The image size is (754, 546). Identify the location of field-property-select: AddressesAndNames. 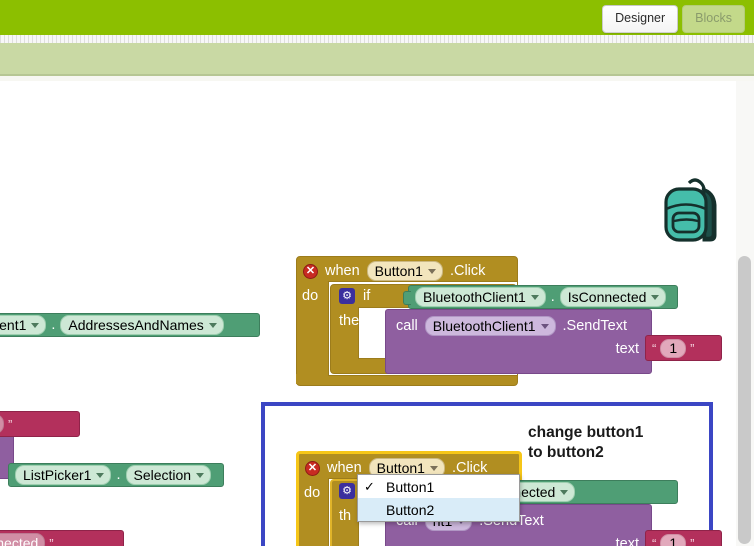
(142, 325).